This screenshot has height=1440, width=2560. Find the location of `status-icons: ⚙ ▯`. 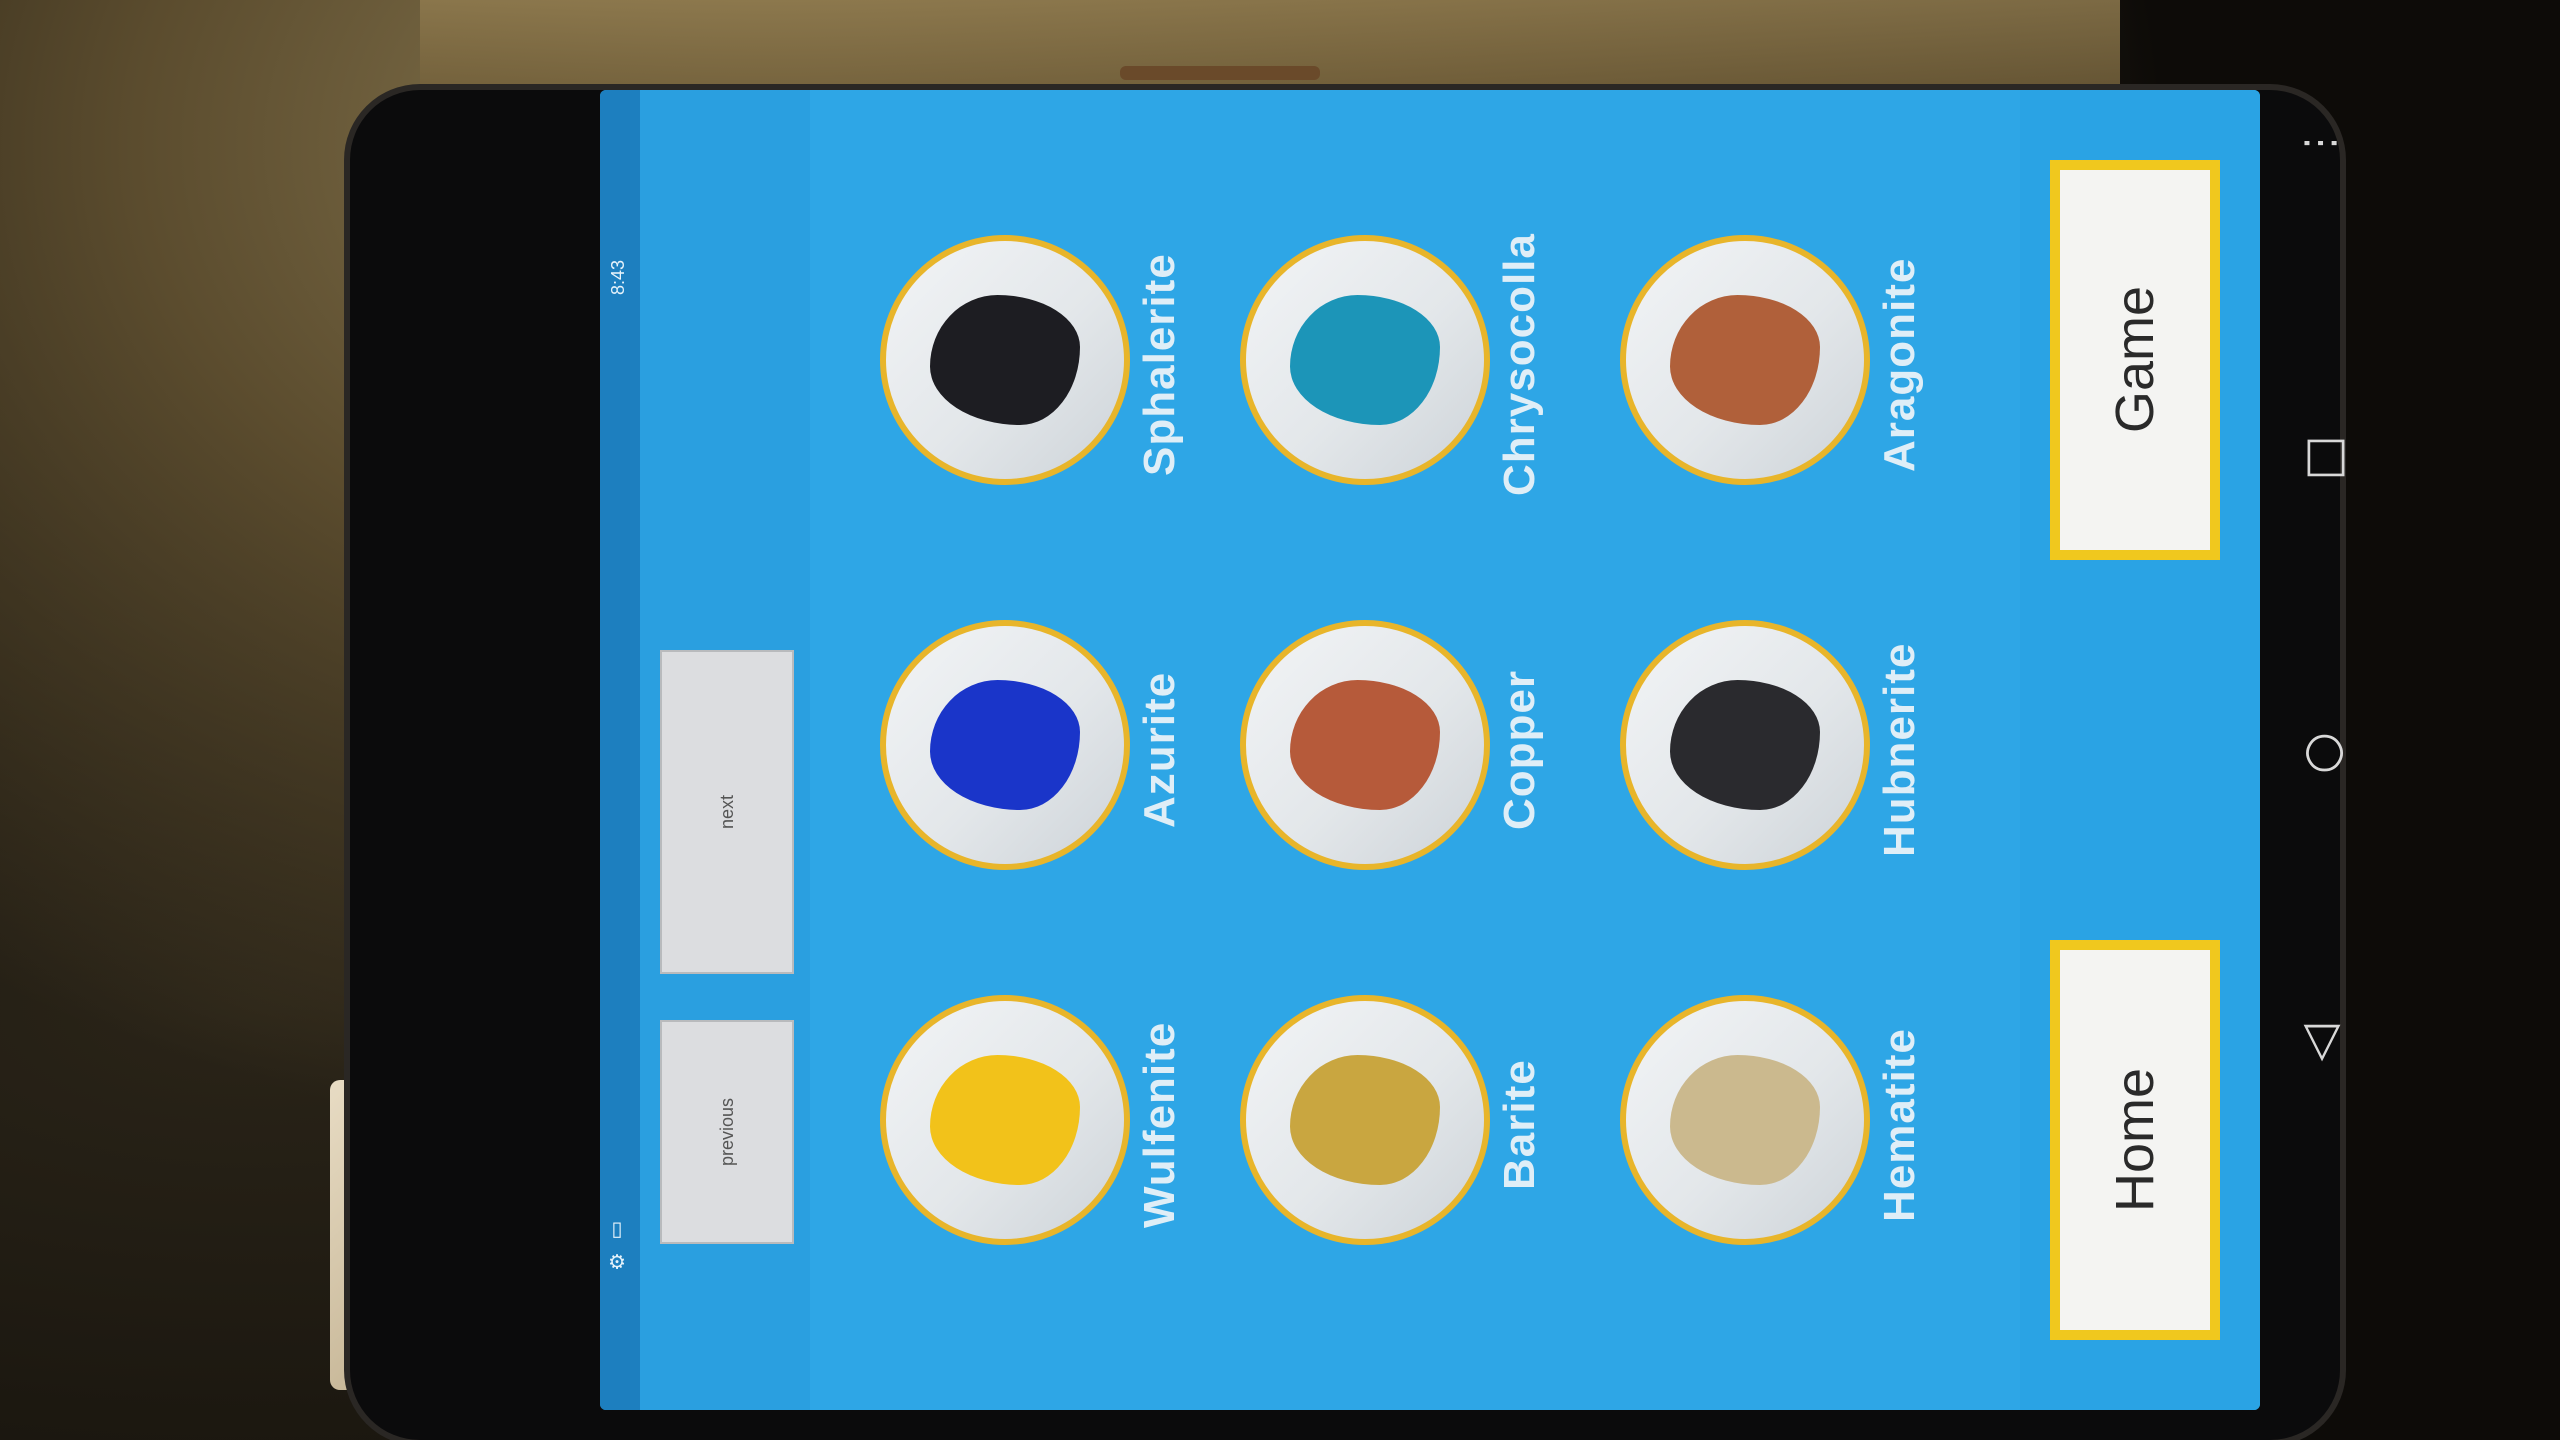

status-icons: ⚙ ▯ is located at coordinates (618, 1247).